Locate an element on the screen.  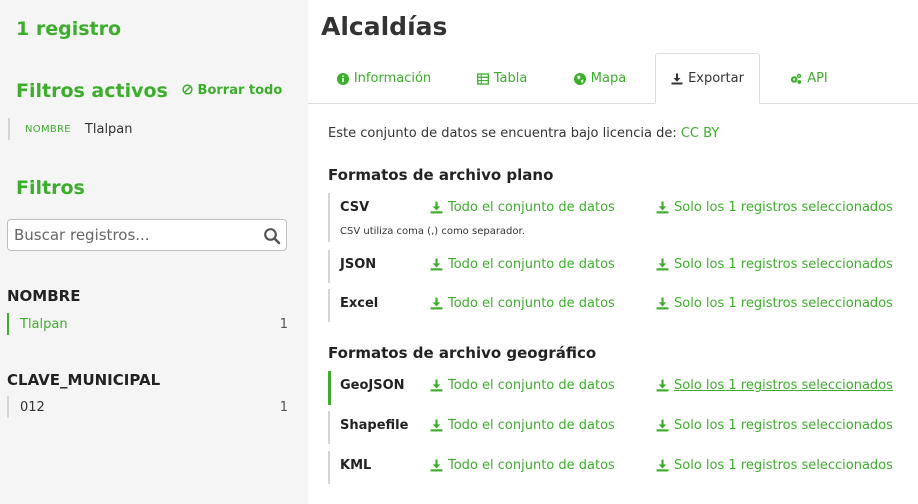
tab-api: API is located at coordinates (809, 78).